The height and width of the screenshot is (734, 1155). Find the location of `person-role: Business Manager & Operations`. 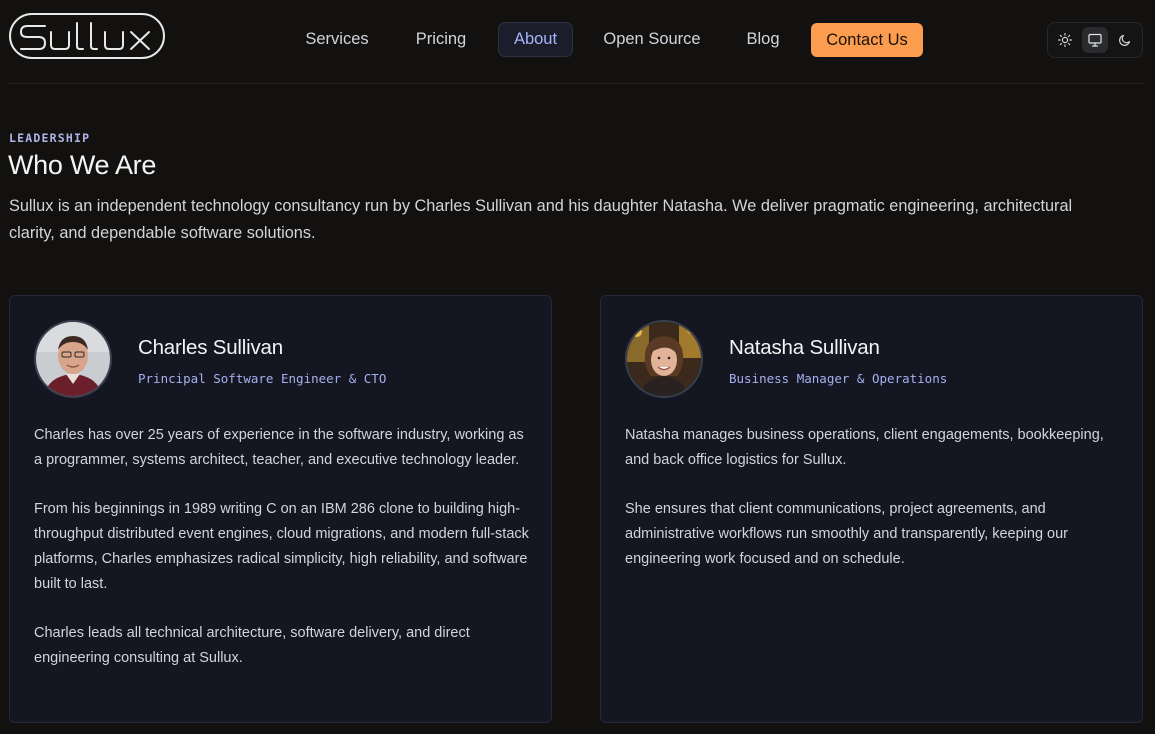

person-role: Business Manager & Operations is located at coordinates (838, 378).